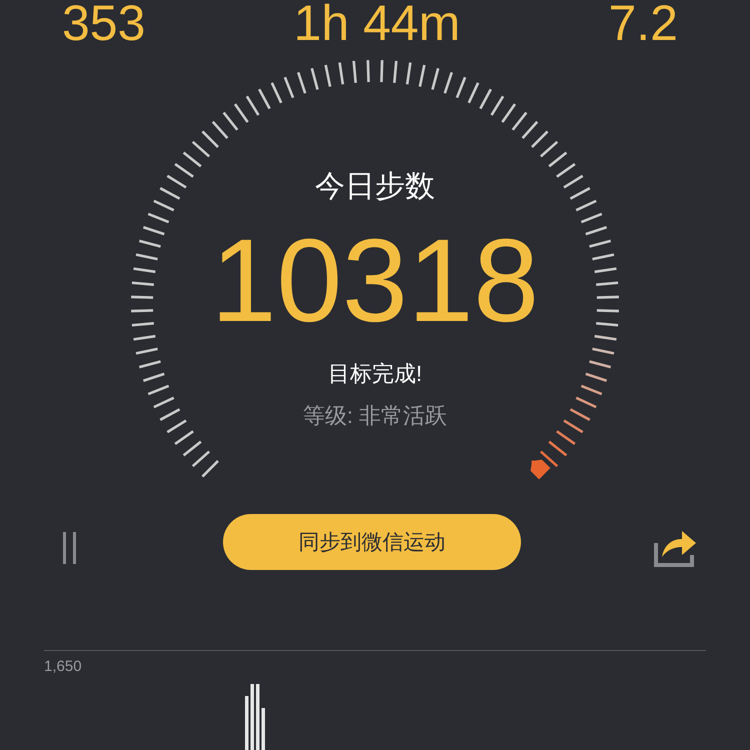  What do you see at coordinates (377, 23) in the screenshot?
I see `stat-value: 1h 44m` at bounding box center [377, 23].